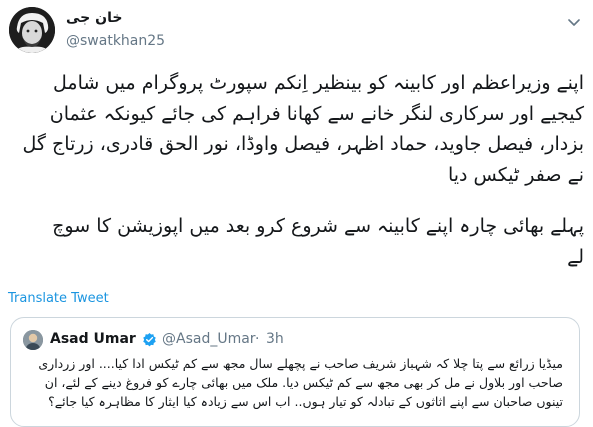  What do you see at coordinates (149, 339) in the screenshot?
I see `verified-badge-icon` at bounding box center [149, 339].